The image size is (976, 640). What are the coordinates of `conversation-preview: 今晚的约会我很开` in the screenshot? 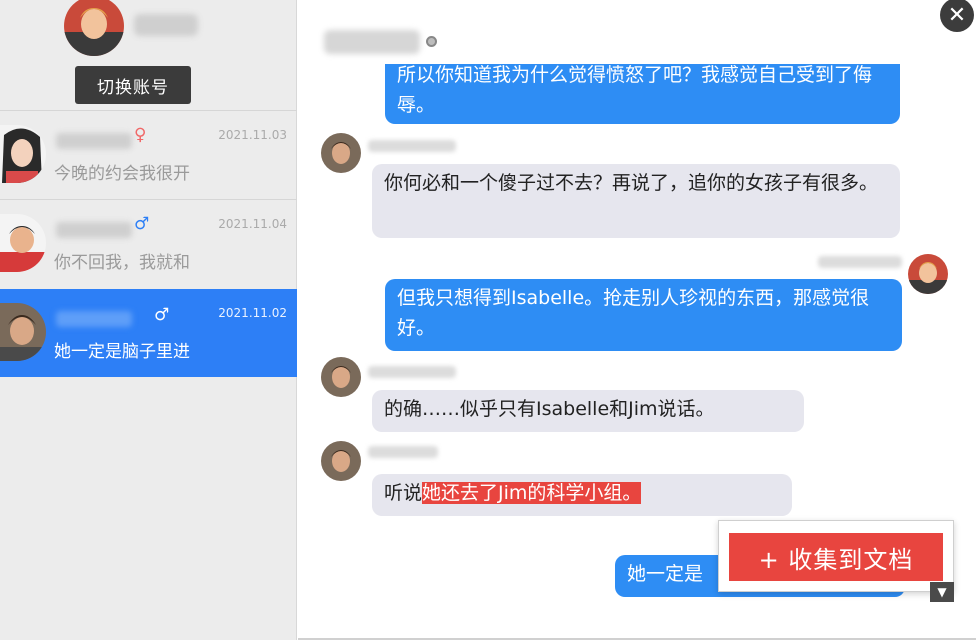 It's located at (122, 174).